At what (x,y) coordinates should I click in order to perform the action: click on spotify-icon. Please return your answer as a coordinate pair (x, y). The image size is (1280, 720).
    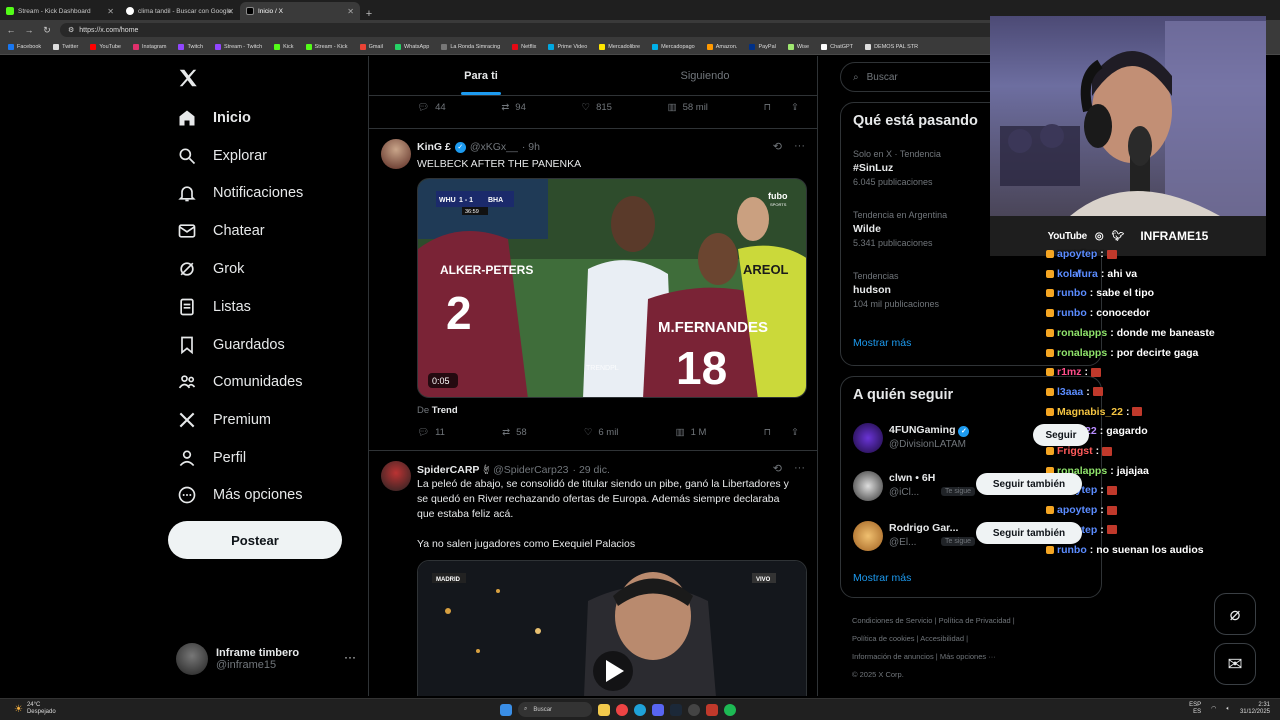
    Looking at the image, I should click on (730, 709).